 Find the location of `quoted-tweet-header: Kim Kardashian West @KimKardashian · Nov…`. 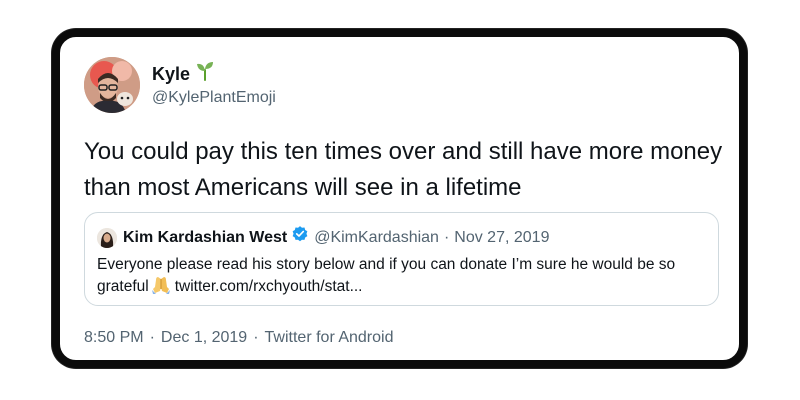

quoted-tweet-header: Kim Kardashian West @KimKardashian · Nov… is located at coordinates (401, 237).